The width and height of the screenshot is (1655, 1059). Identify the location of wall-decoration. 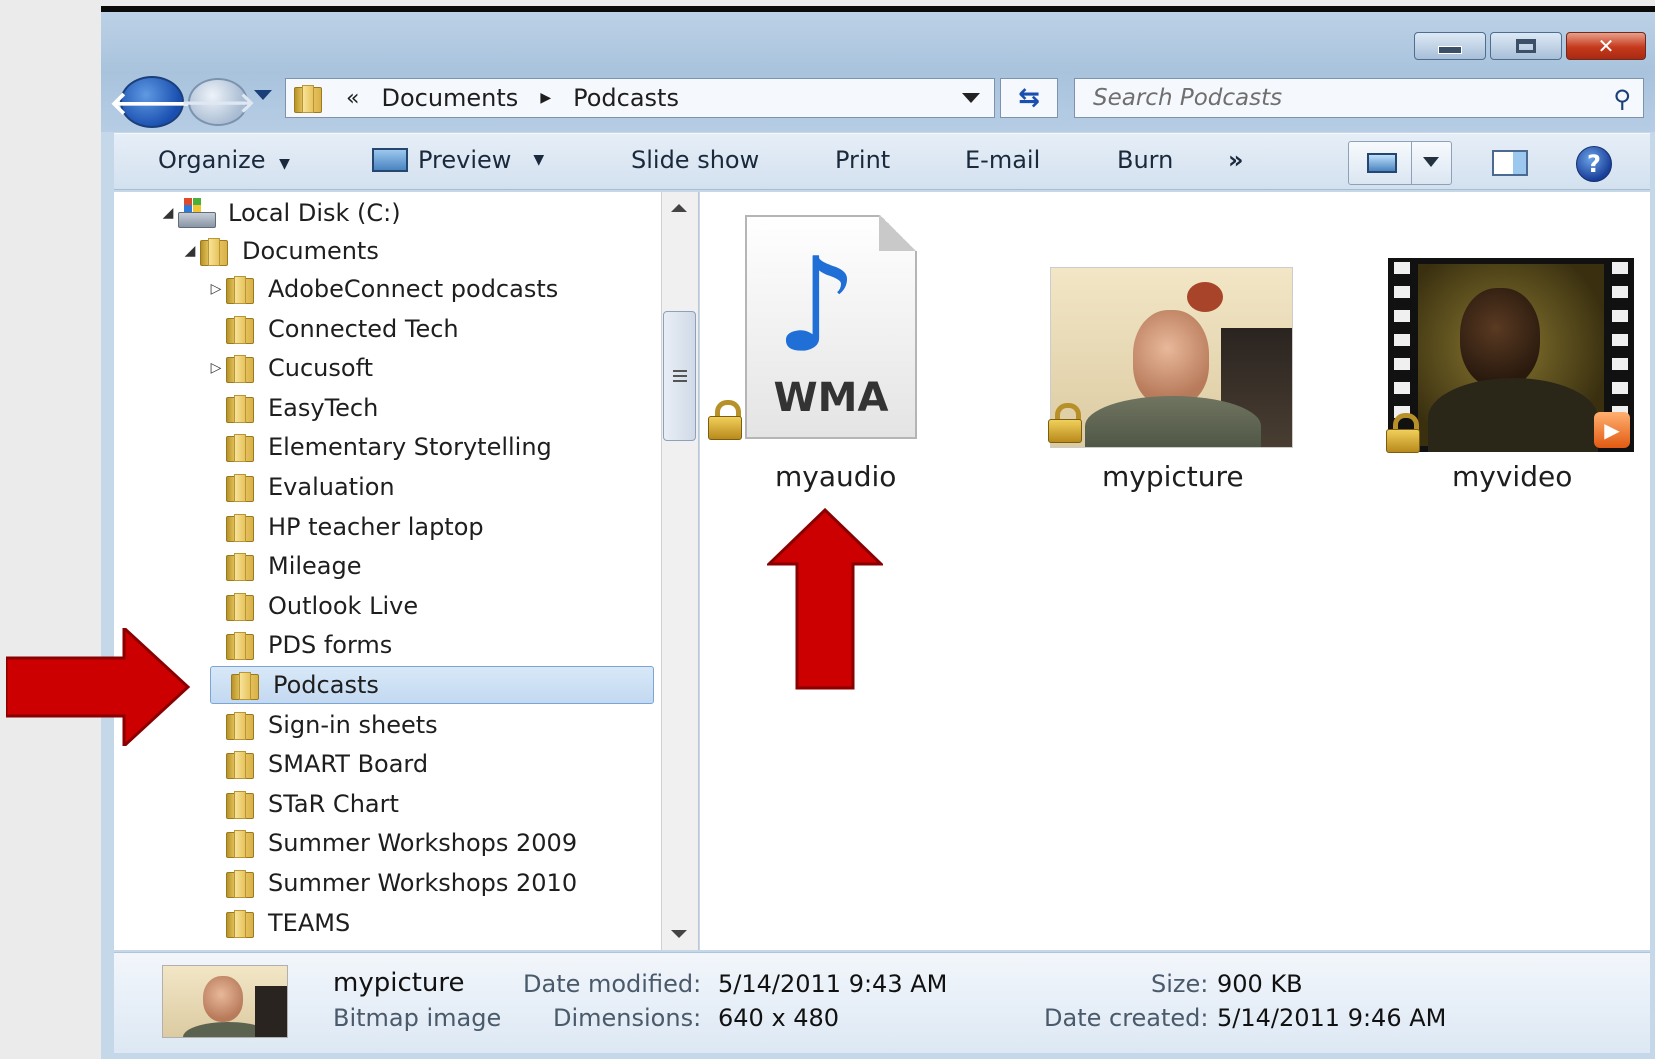
(1205, 297).